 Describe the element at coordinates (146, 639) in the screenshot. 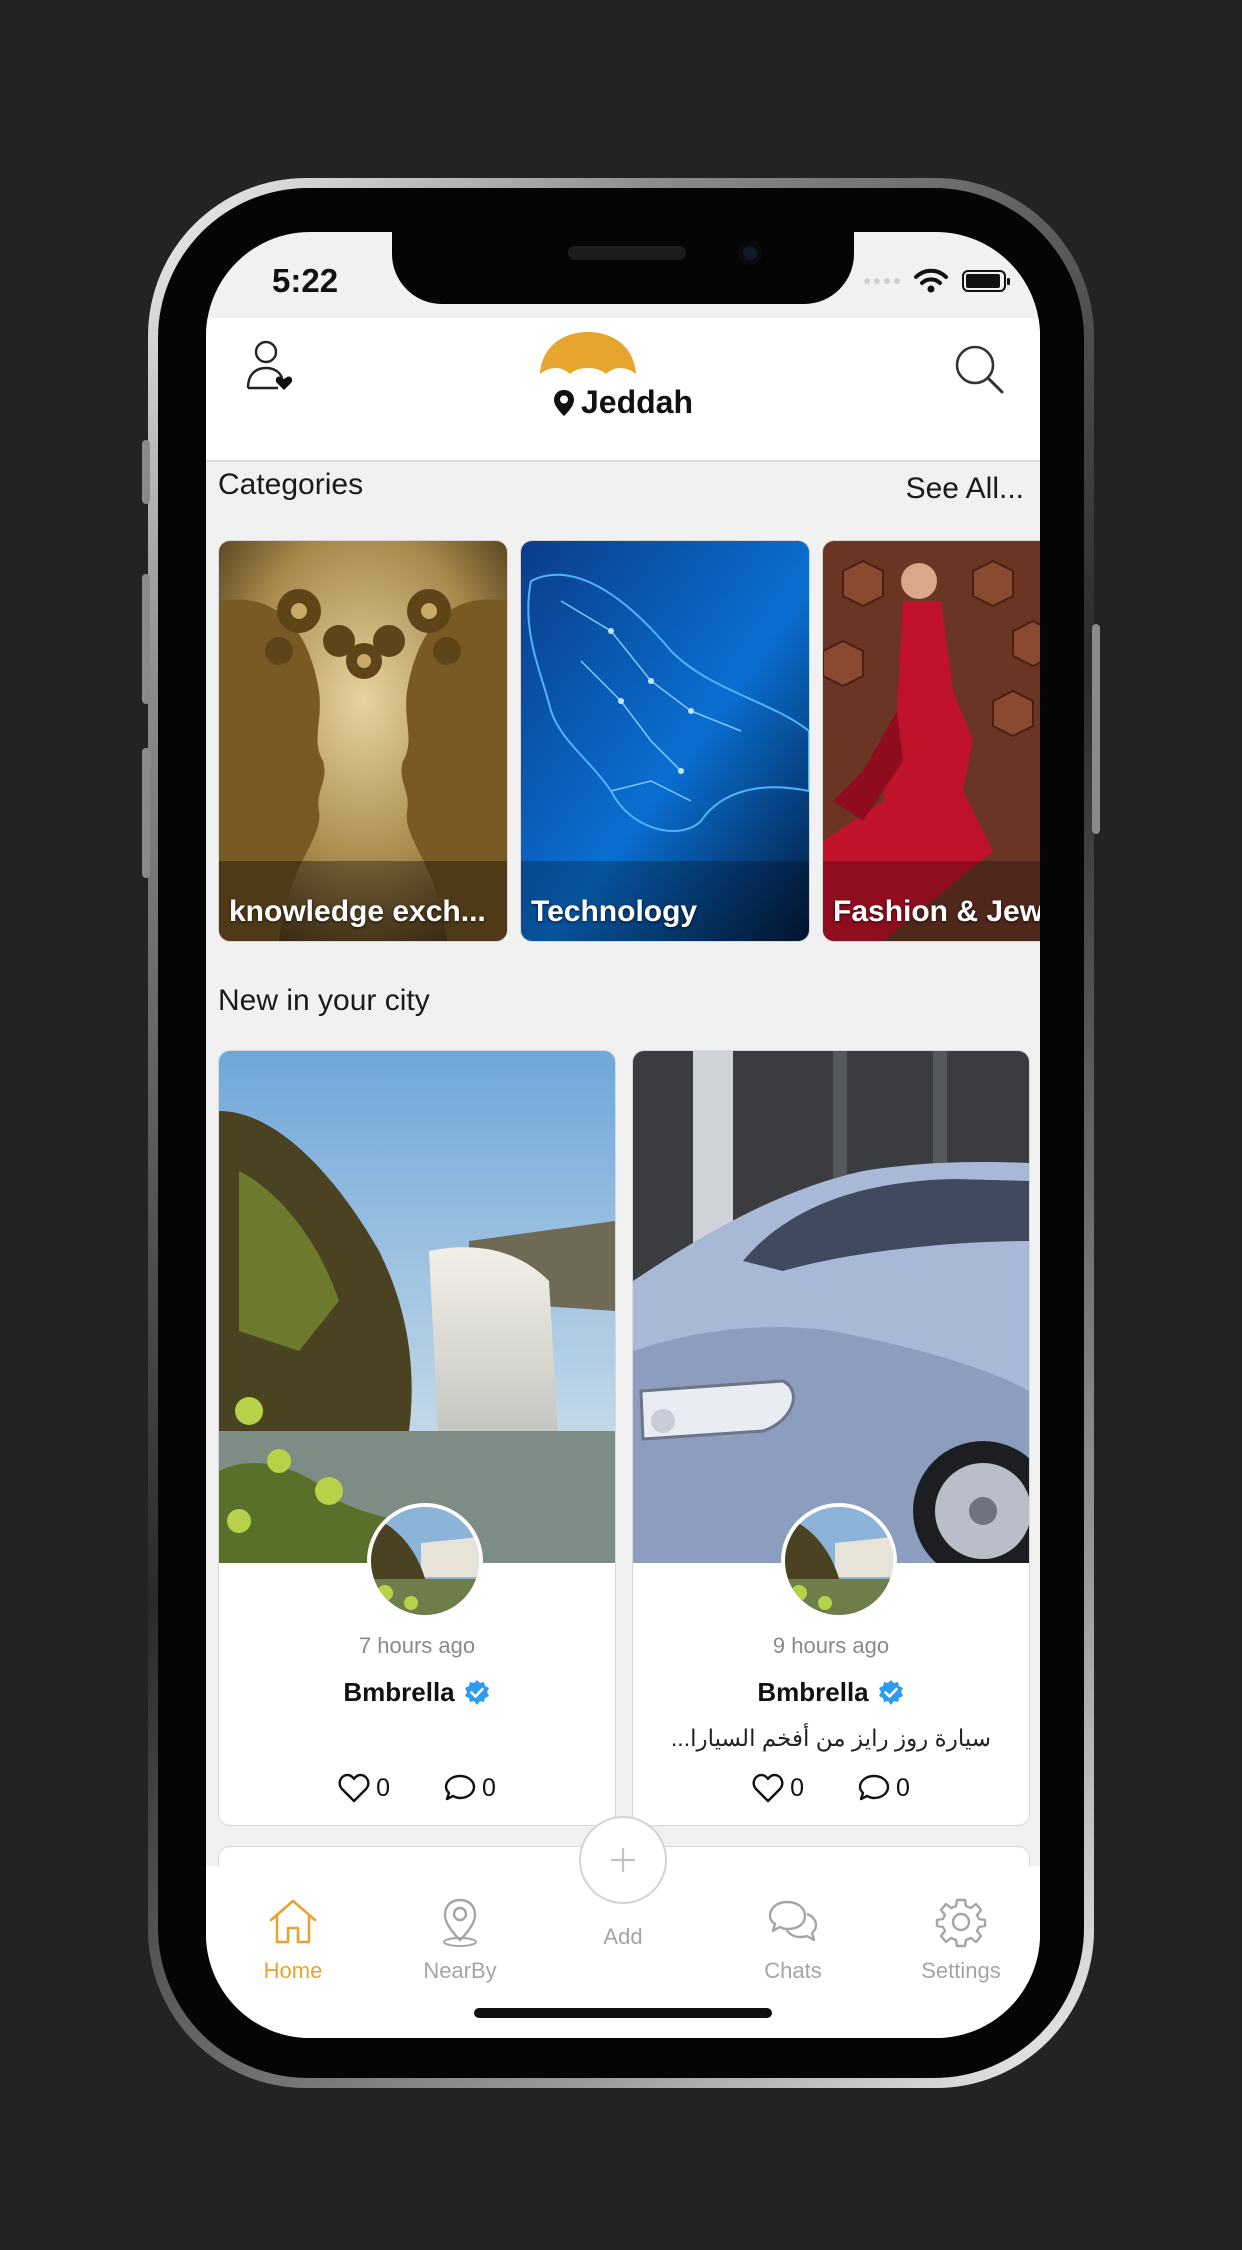

I see `volume-up-button` at that location.